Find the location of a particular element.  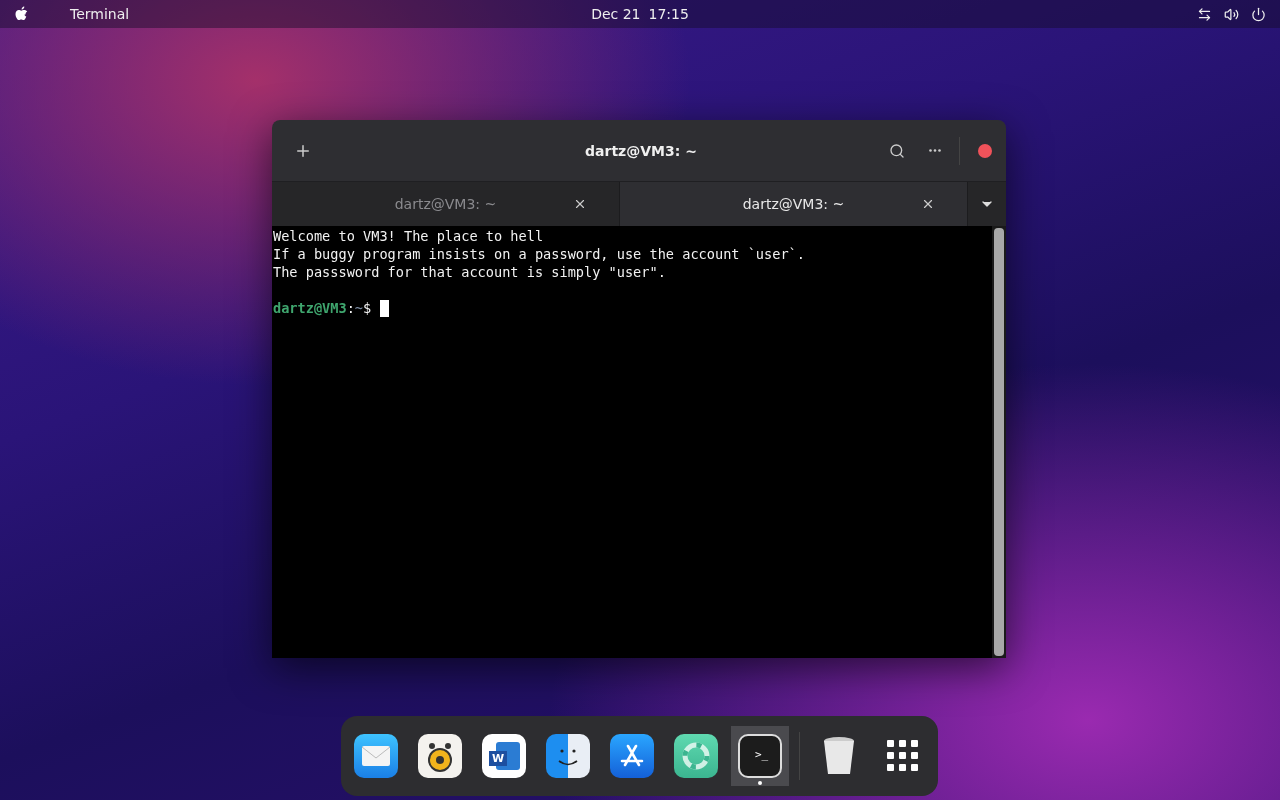

word-app-icon: W is located at coordinates (504, 756).